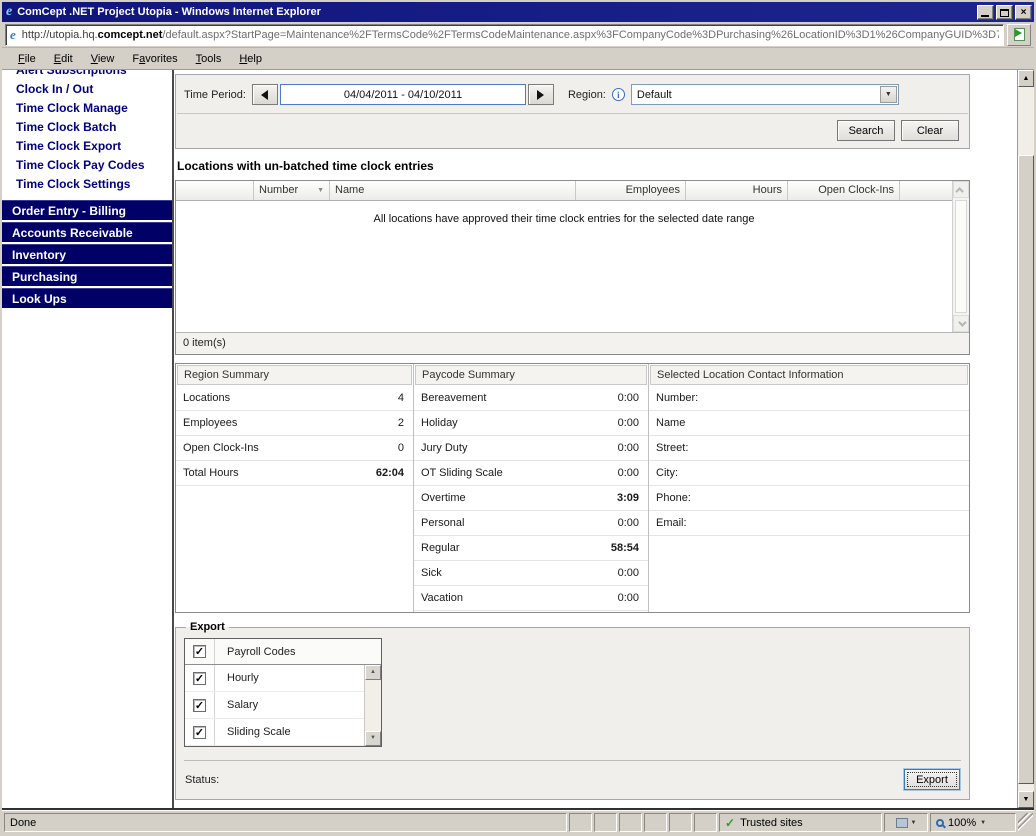 The width and height of the screenshot is (1036, 836). I want to click on minimize-icon, so click(985, 15).